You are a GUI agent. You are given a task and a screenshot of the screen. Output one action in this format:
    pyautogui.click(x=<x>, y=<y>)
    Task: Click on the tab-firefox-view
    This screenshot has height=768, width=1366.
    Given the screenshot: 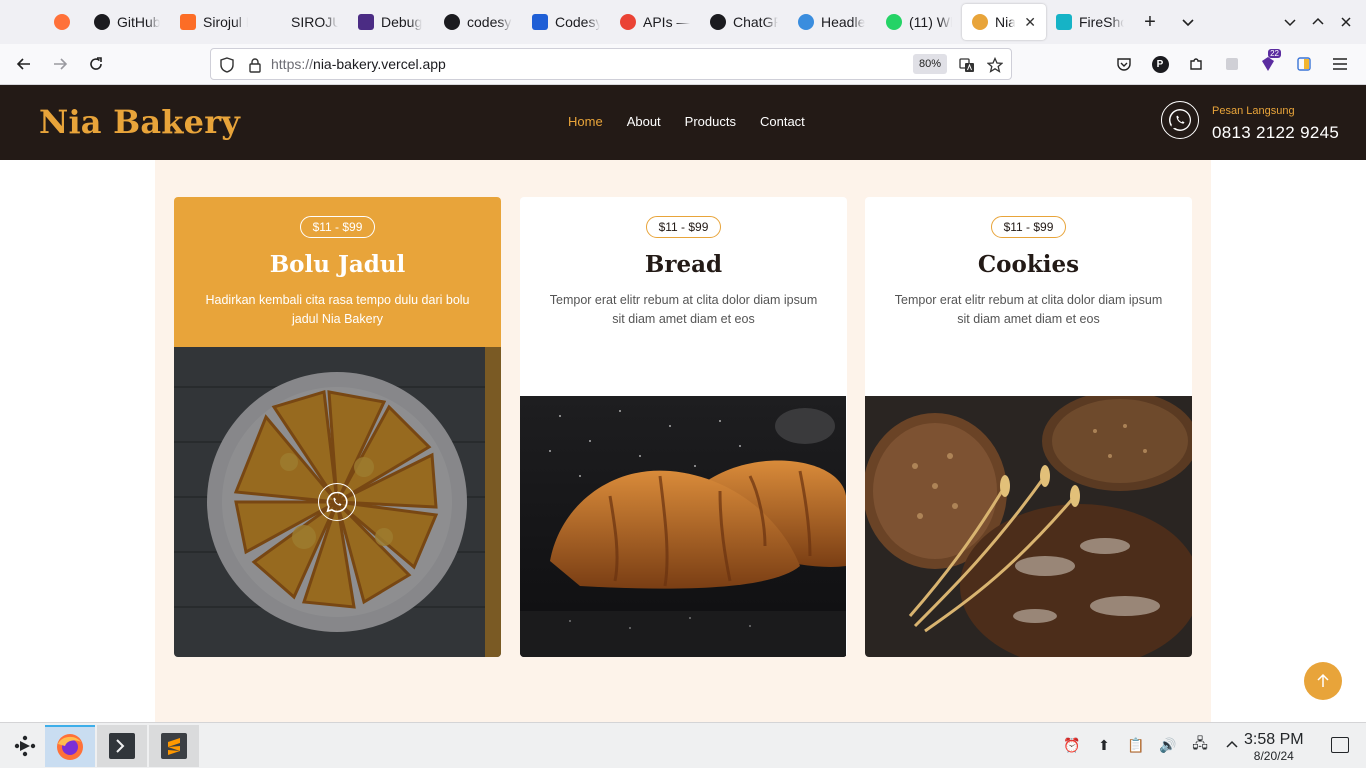 What is the action you would take?
    pyautogui.click(x=64, y=22)
    